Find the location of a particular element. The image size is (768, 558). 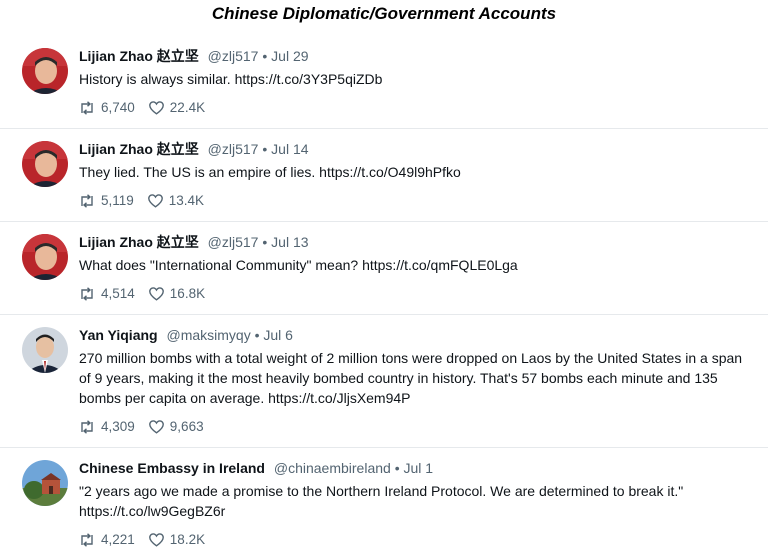

like-count: 16.8K is located at coordinates (187, 293).